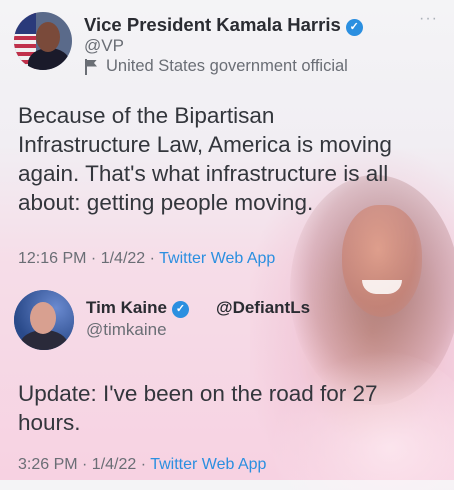 This screenshot has width=454, height=490. What do you see at coordinates (126, 307) in the screenshot?
I see `tweet2-name: Tim Kaine` at bounding box center [126, 307].